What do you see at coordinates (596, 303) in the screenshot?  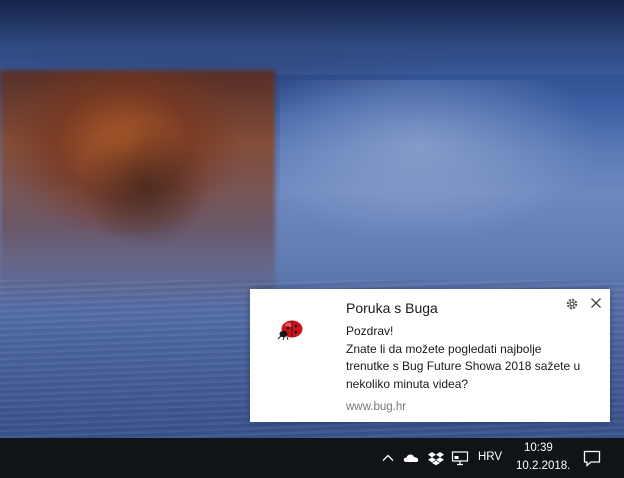 I see `close-icon` at bounding box center [596, 303].